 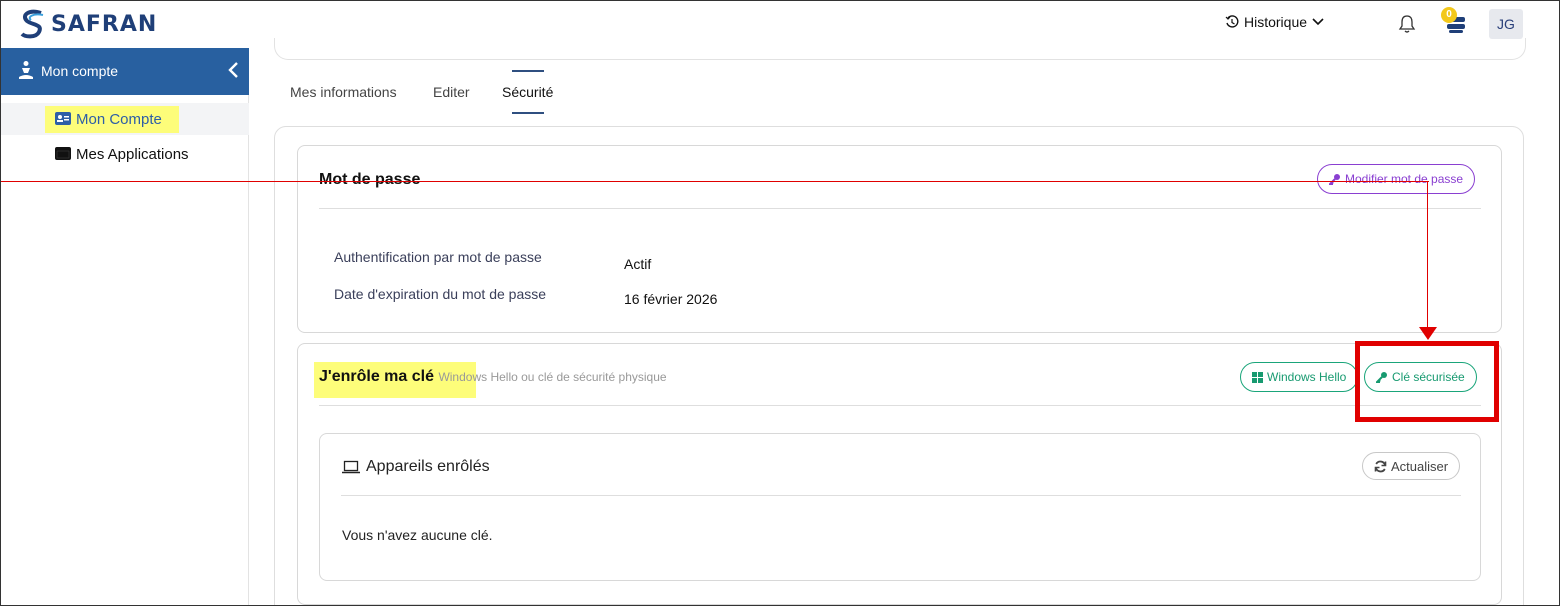 What do you see at coordinates (1307, 377) in the screenshot?
I see `windows-hello-label: Windows Hello` at bounding box center [1307, 377].